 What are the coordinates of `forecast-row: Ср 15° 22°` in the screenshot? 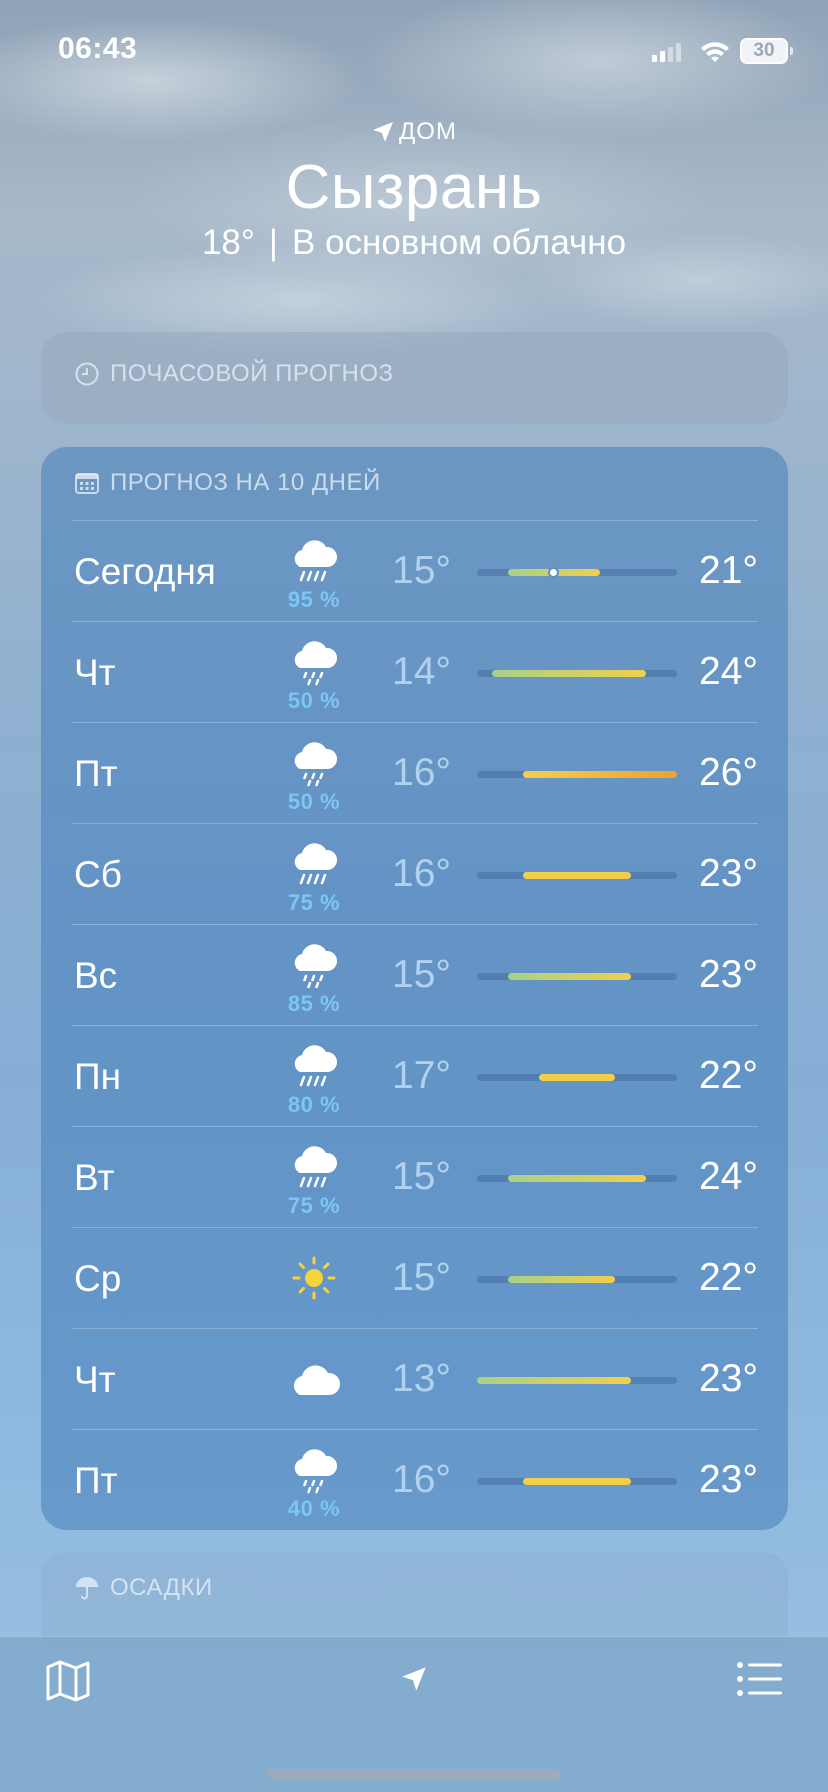 It's located at (415, 1277).